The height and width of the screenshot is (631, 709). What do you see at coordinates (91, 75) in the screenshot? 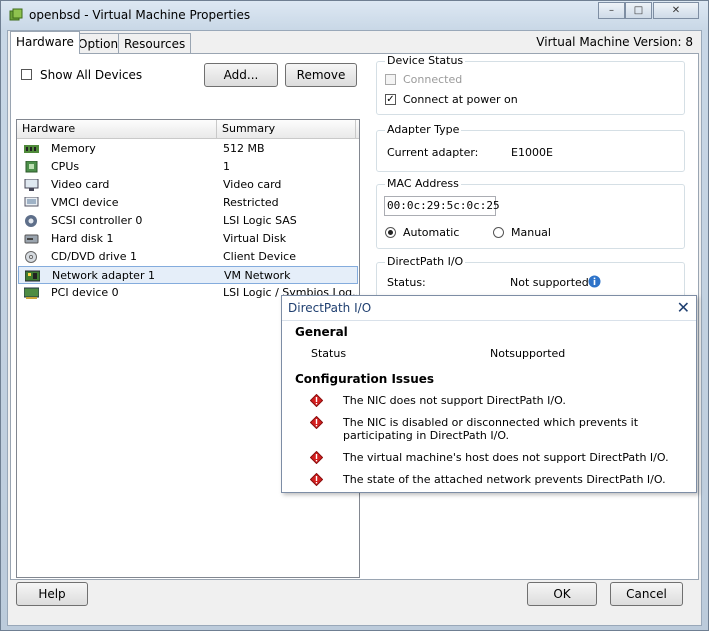
I see `show-all-devices-label: Show All Devices` at bounding box center [91, 75].